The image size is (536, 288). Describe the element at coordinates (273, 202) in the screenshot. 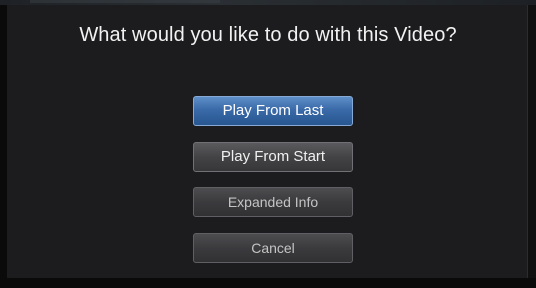

I see `expanded-info-button: Expanded Info` at that location.